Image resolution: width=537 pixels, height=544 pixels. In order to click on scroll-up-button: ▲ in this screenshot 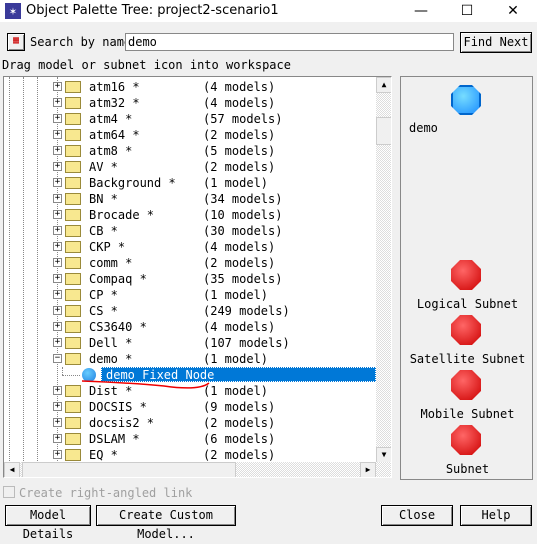, I will do `click(383, 85)`.